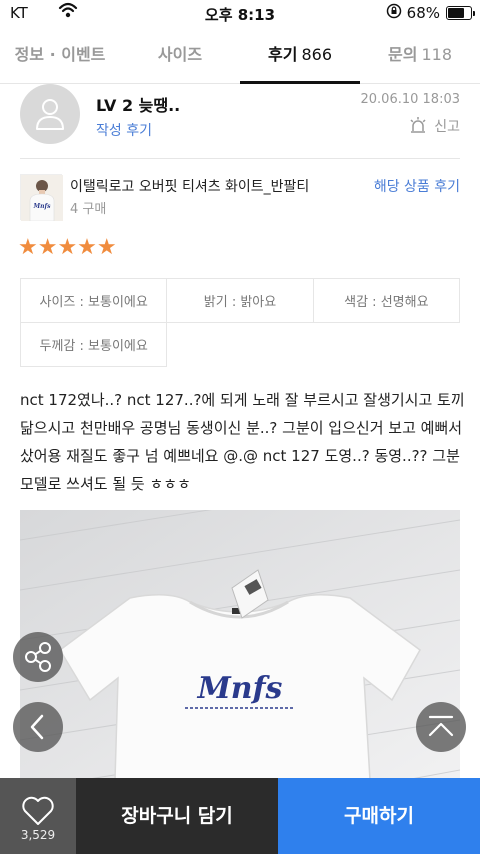 The height and width of the screenshot is (854, 480). What do you see at coordinates (410, 99) in the screenshot?
I see `review-date: 20.06.10 18:03` at bounding box center [410, 99].